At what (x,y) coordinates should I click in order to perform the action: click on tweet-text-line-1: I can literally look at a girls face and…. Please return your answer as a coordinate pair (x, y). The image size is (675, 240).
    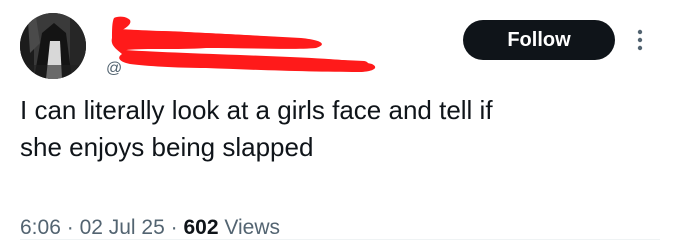
    Looking at the image, I should click on (256, 110).